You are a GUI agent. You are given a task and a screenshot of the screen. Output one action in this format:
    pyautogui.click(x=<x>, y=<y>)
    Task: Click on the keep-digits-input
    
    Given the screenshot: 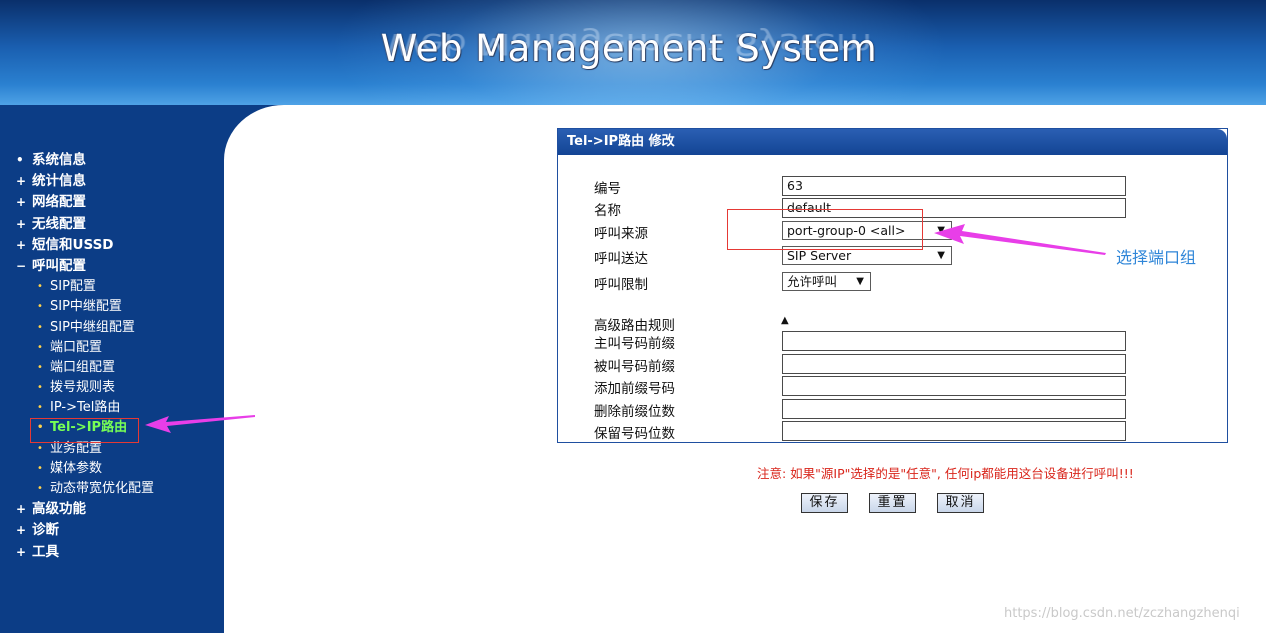 What is the action you would take?
    pyautogui.click(x=954, y=431)
    